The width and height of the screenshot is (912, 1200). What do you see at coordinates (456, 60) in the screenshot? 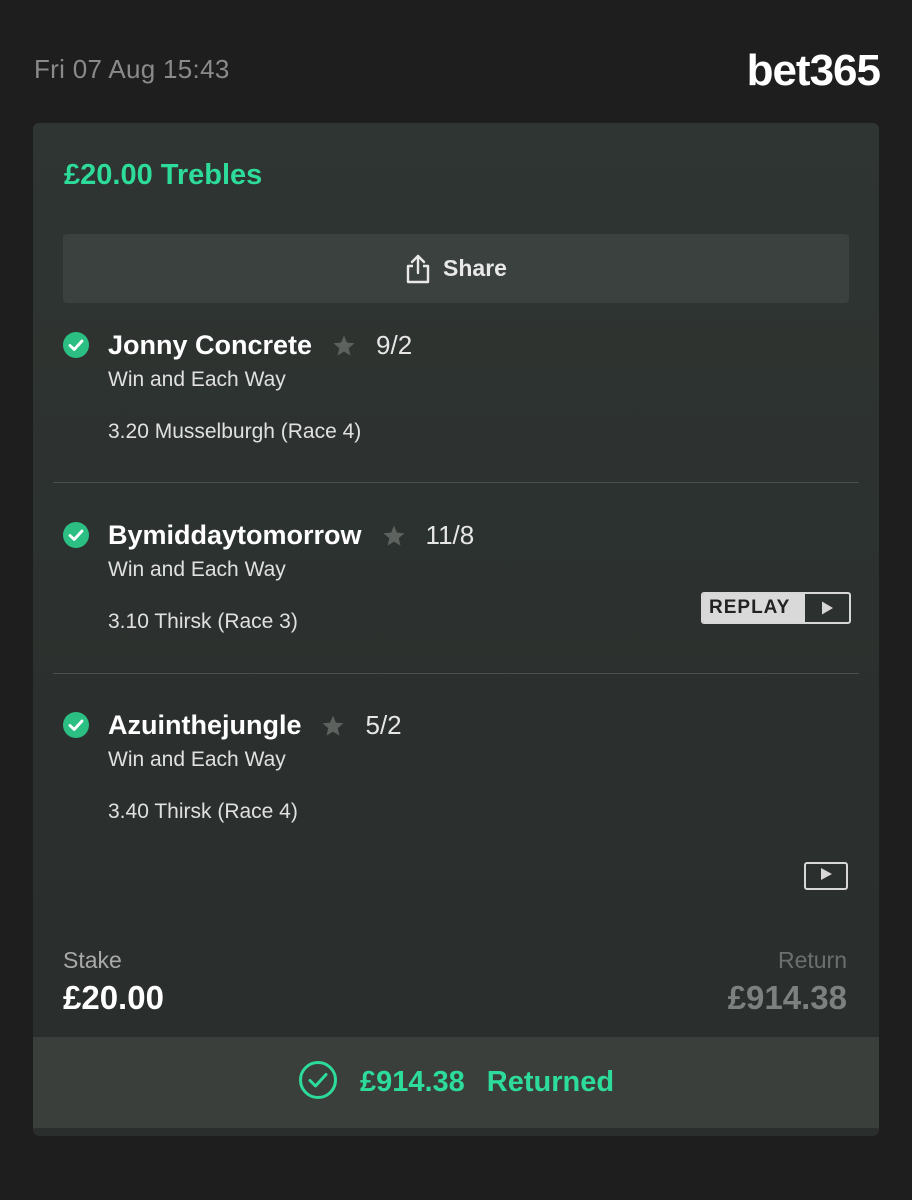
I see `top-bar: Fri 07 Aug 15:43 bet365` at bounding box center [456, 60].